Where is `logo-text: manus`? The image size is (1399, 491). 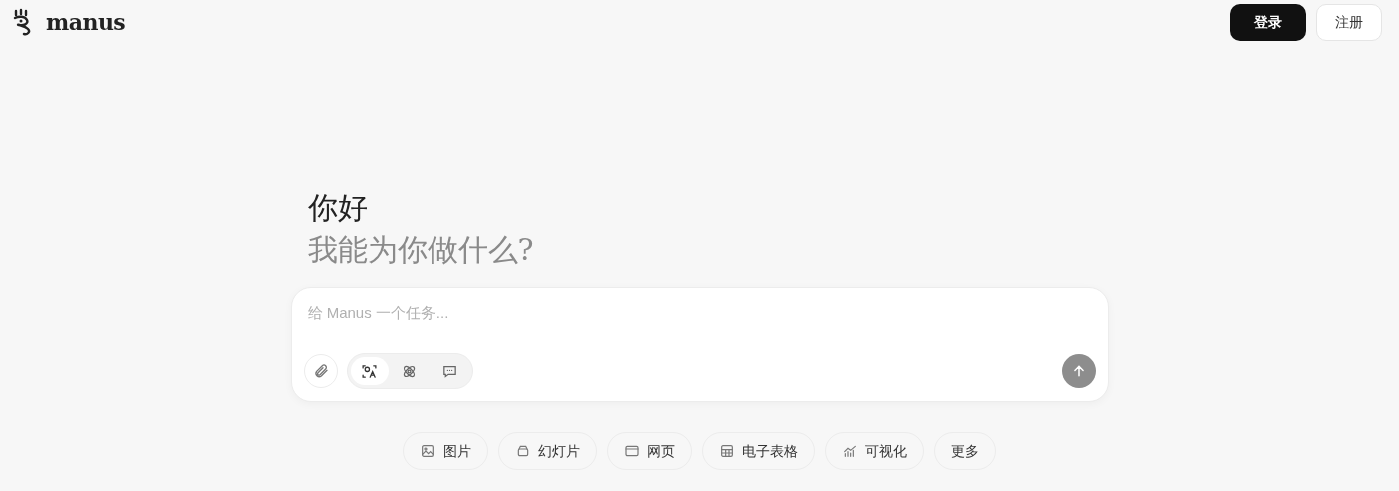 logo-text: manus is located at coordinates (86, 22).